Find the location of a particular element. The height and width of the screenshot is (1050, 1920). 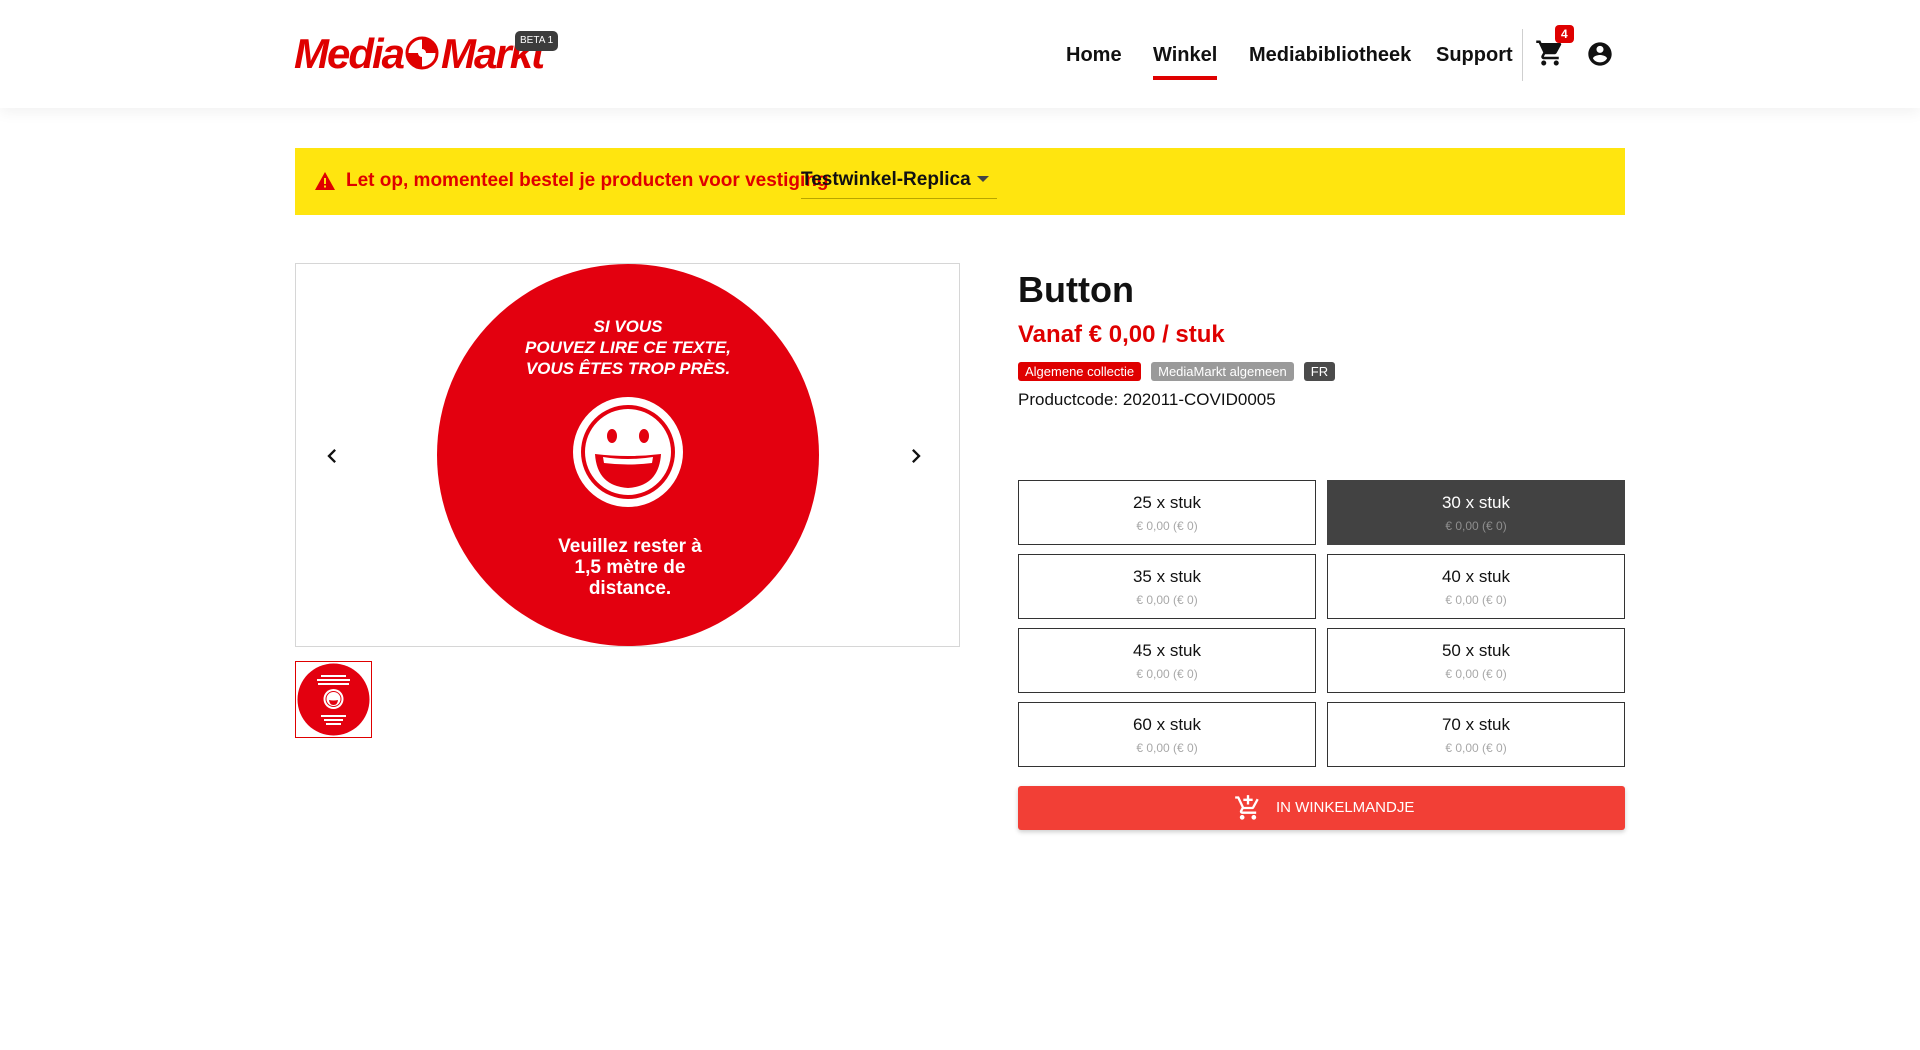

account-circle-icon is located at coordinates (1600, 54).